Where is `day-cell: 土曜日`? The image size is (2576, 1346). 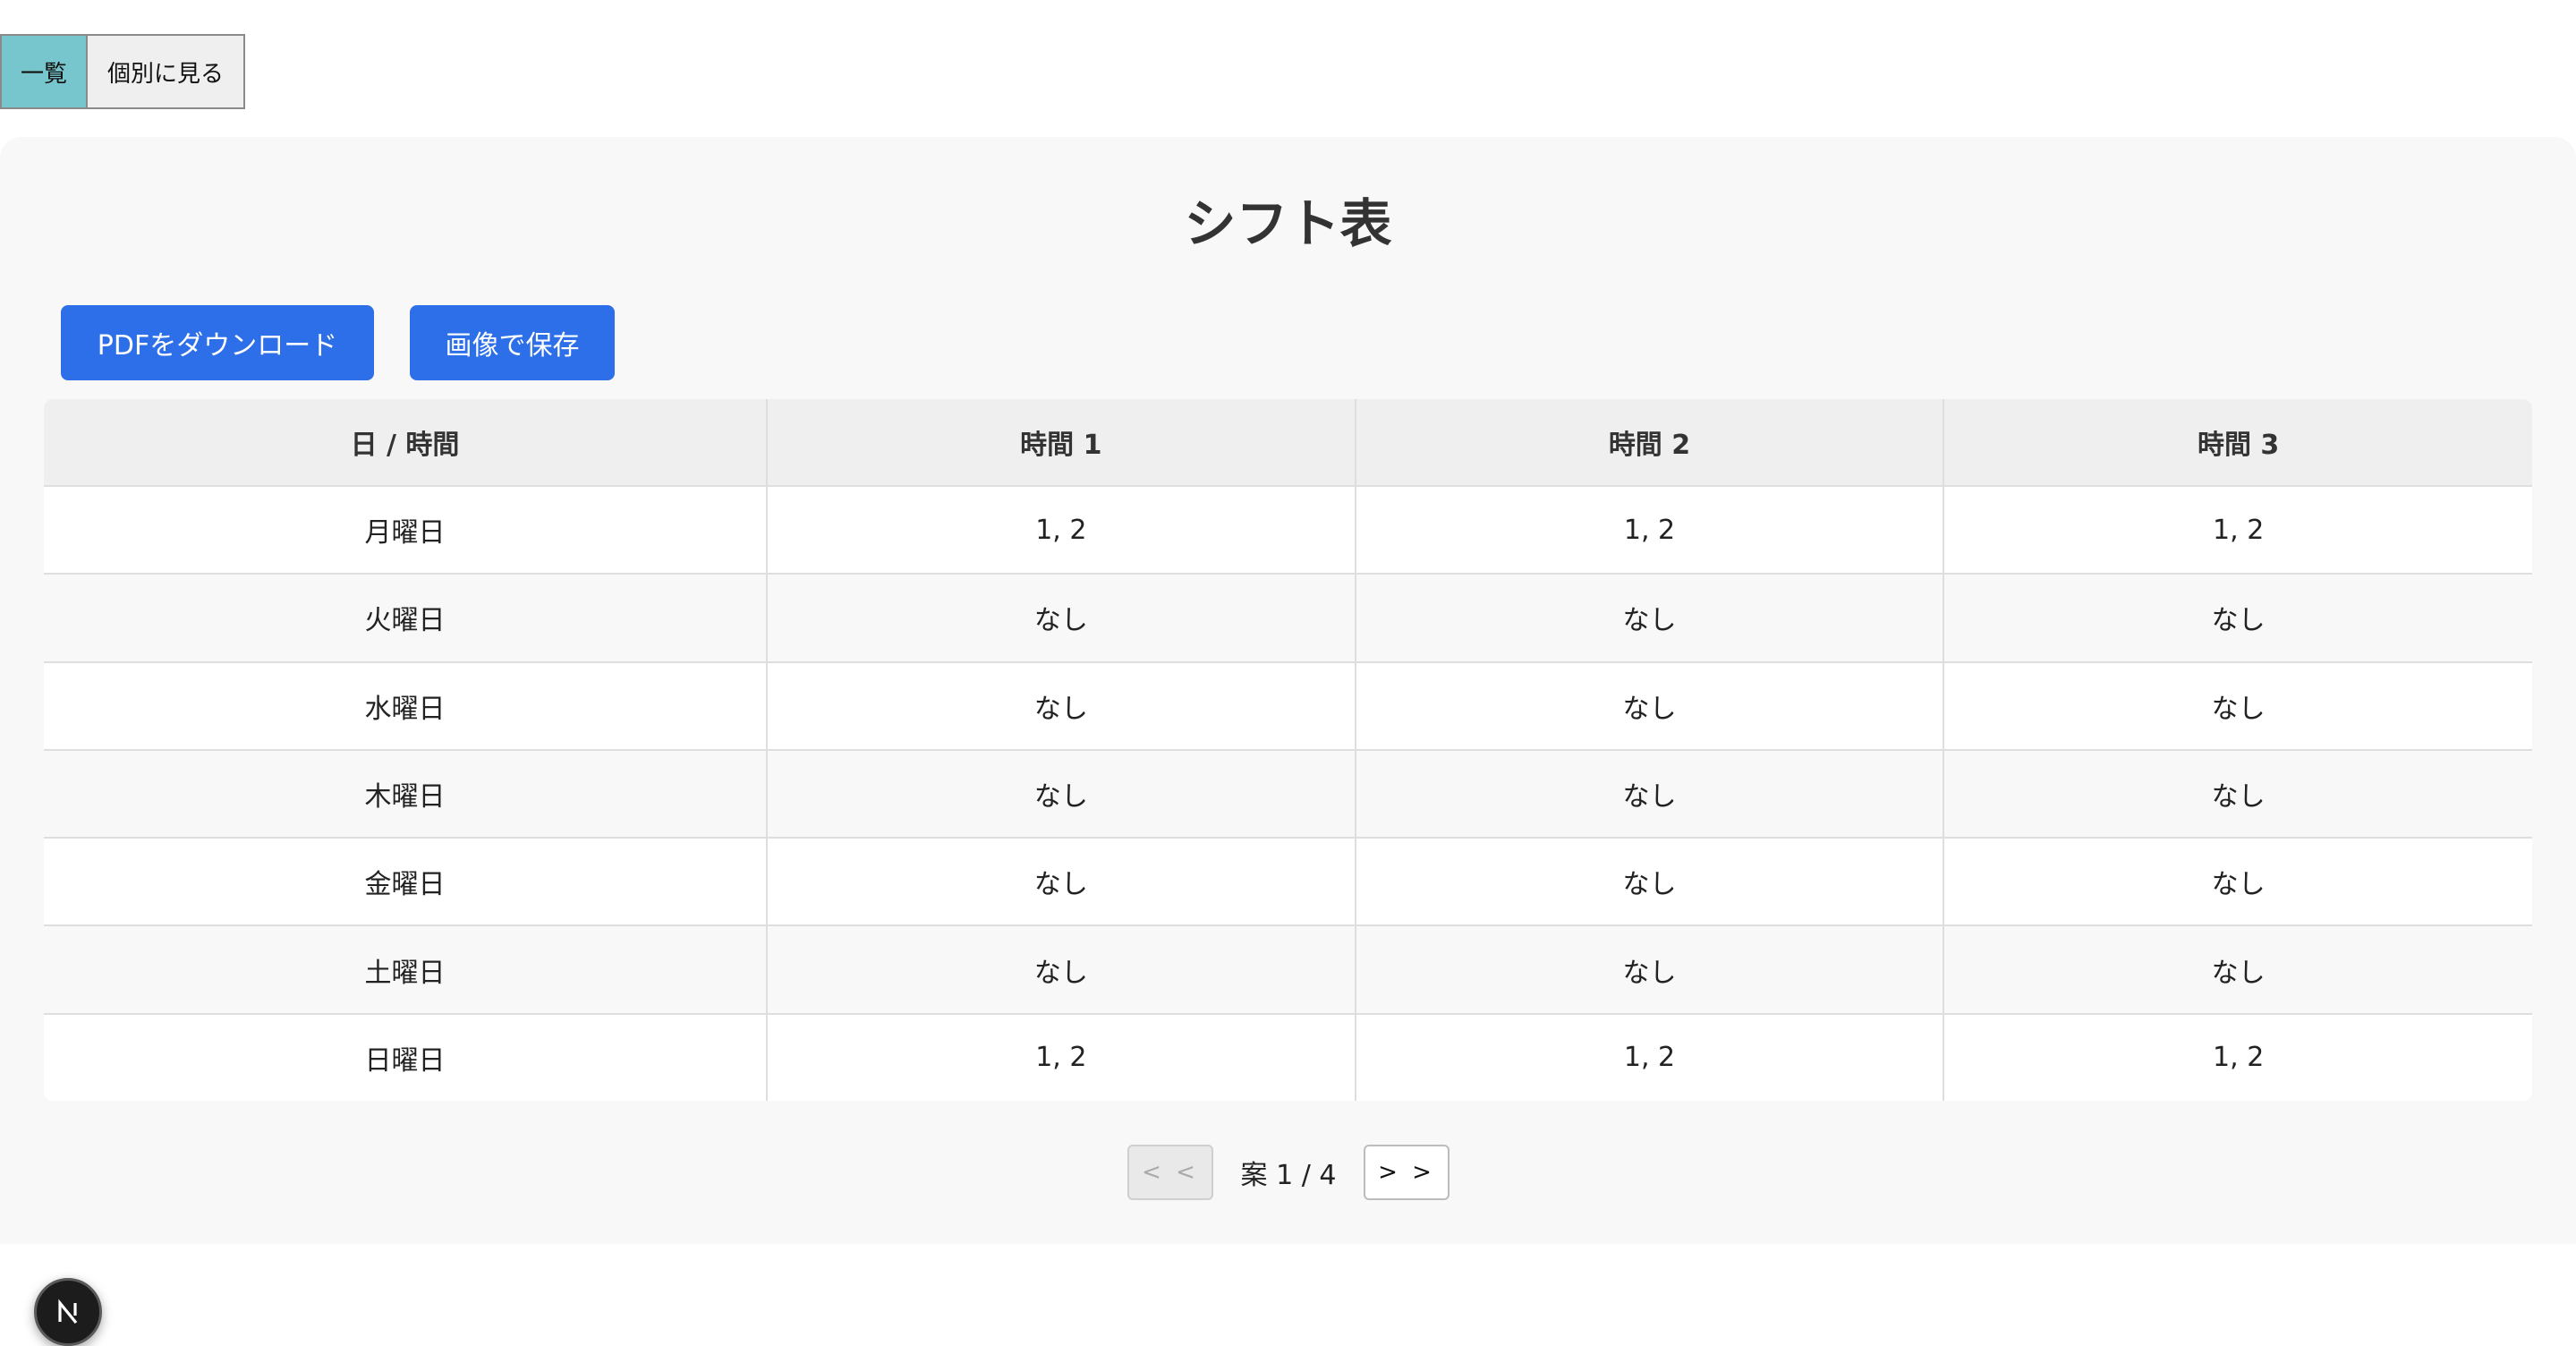 day-cell: 土曜日 is located at coordinates (406, 970).